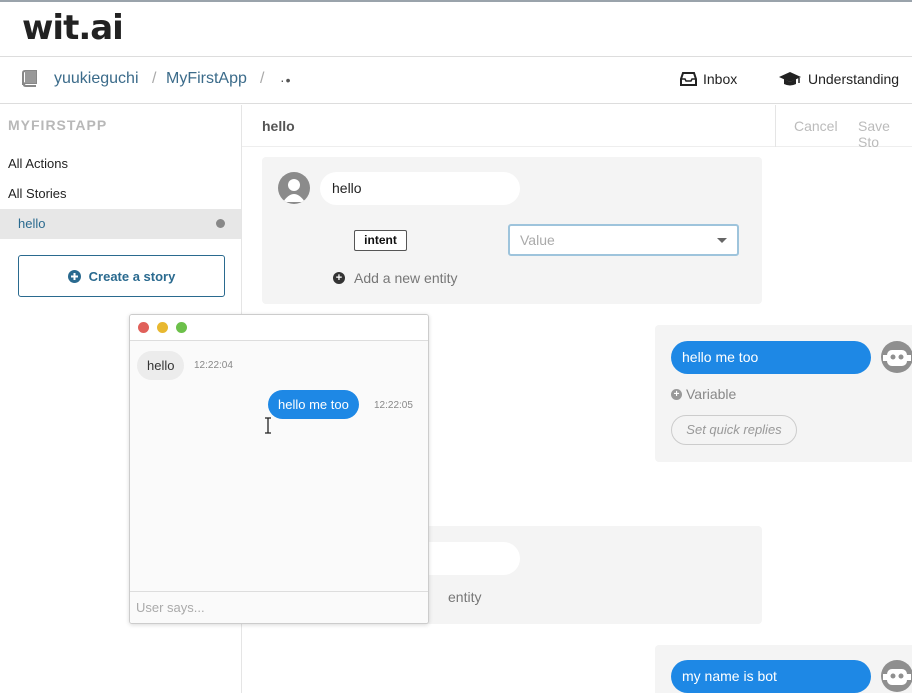 This screenshot has width=912, height=693. Describe the element at coordinates (120, 194) in the screenshot. I see `sidebar-item-all-stories: All Stories` at that location.